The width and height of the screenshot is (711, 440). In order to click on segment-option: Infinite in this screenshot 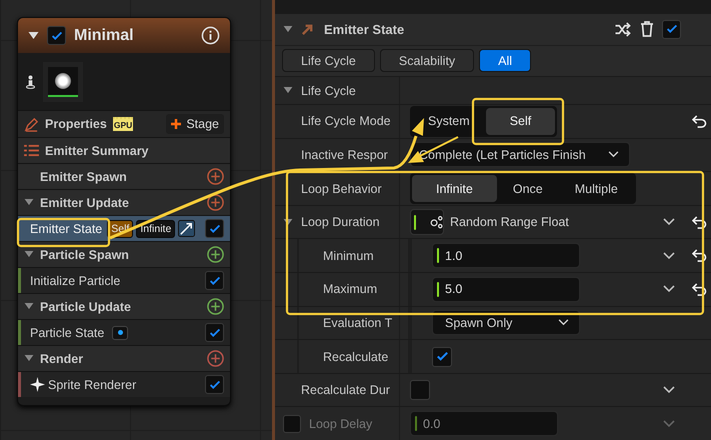, I will do `click(454, 188)`.